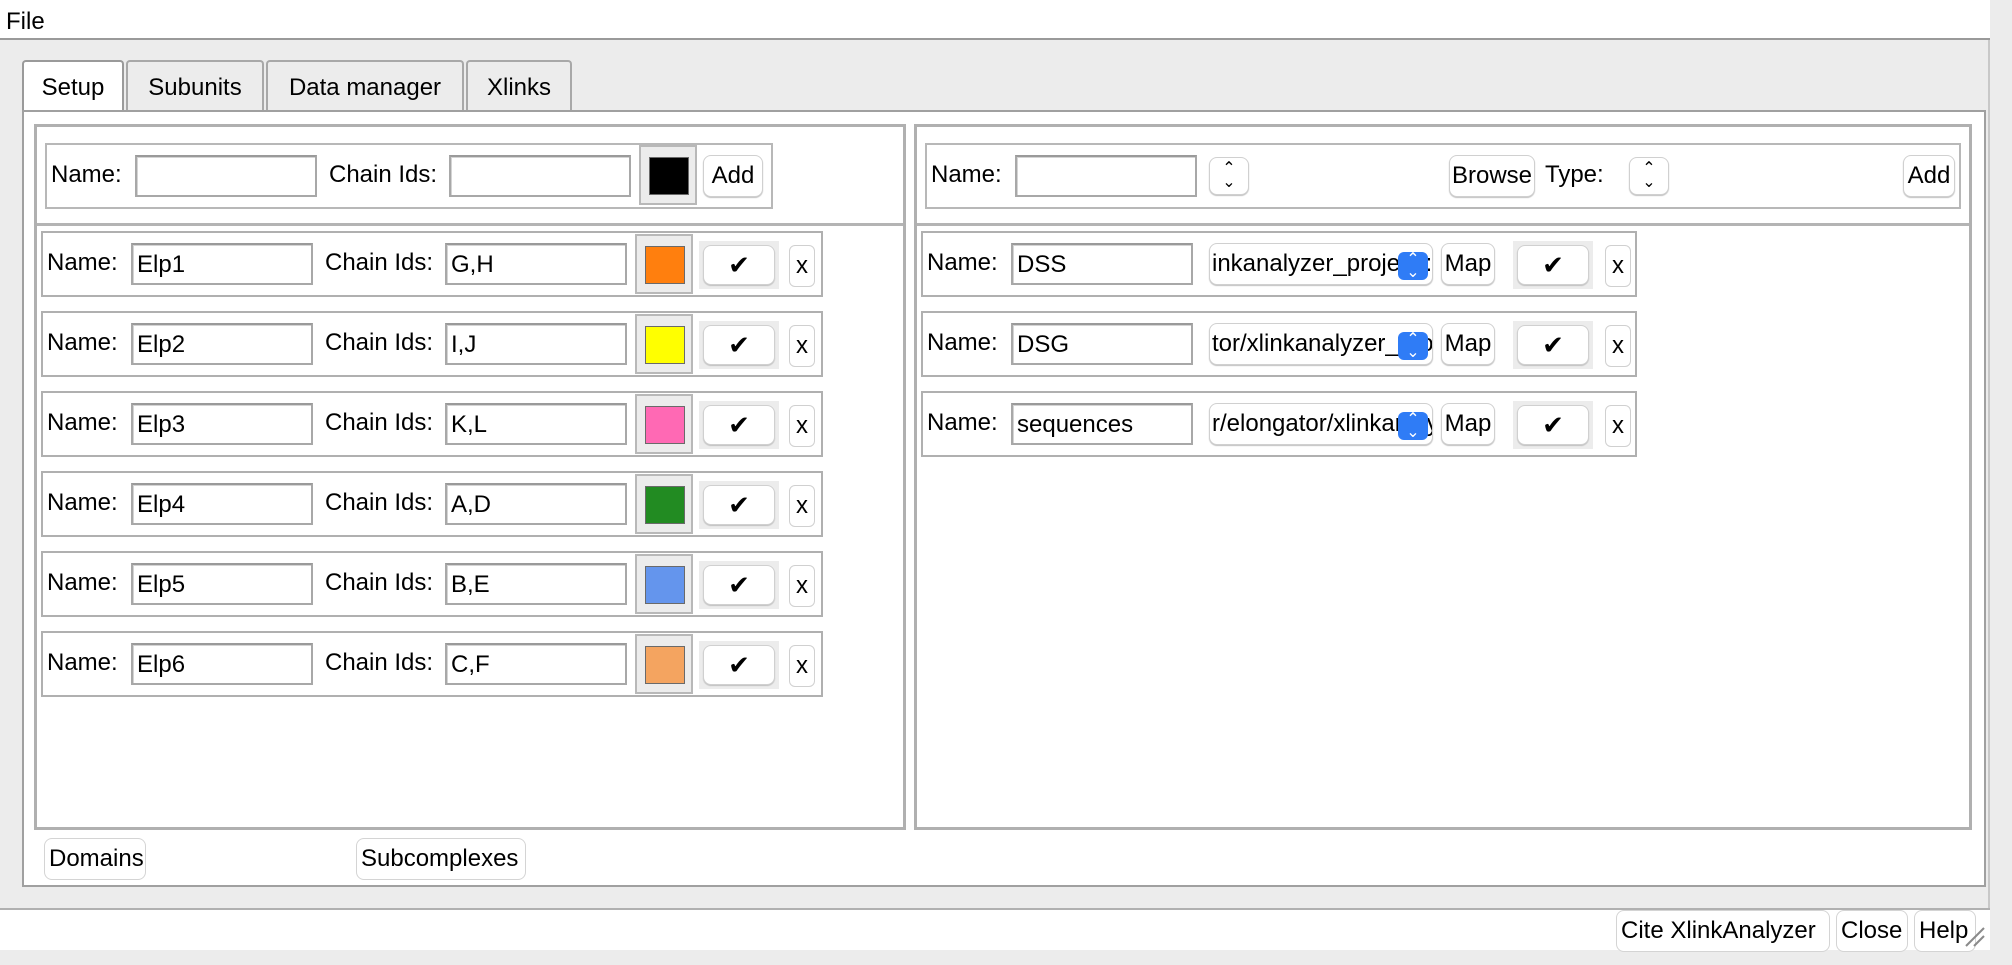 This screenshot has height=965, width=2012. What do you see at coordinates (73, 87) in the screenshot?
I see `tab-setup: Setup` at bounding box center [73, 87].